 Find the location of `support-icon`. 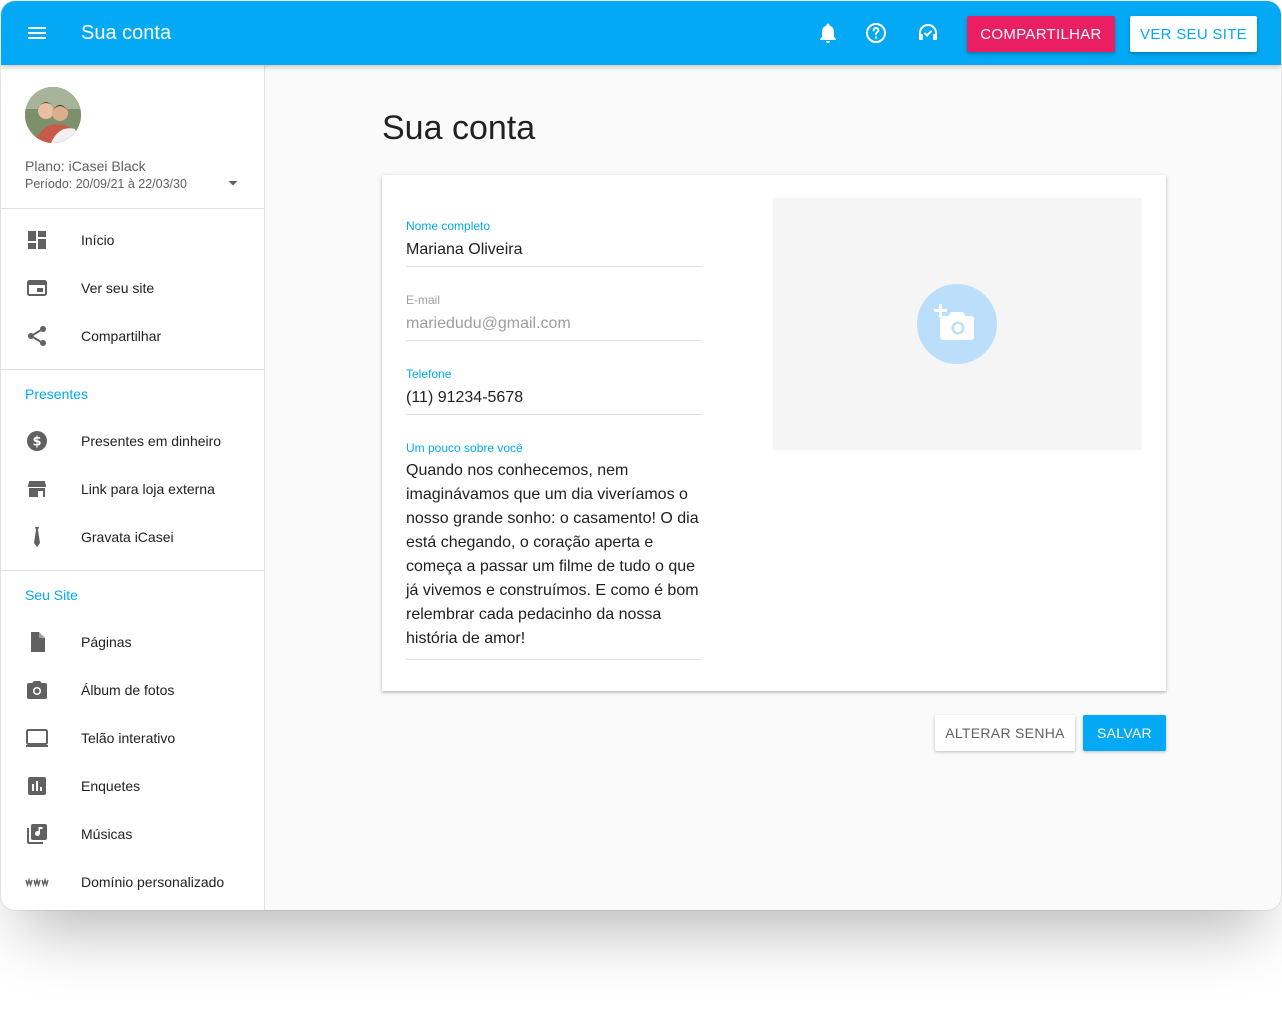

support-icon is located at coordinates (928, 33).